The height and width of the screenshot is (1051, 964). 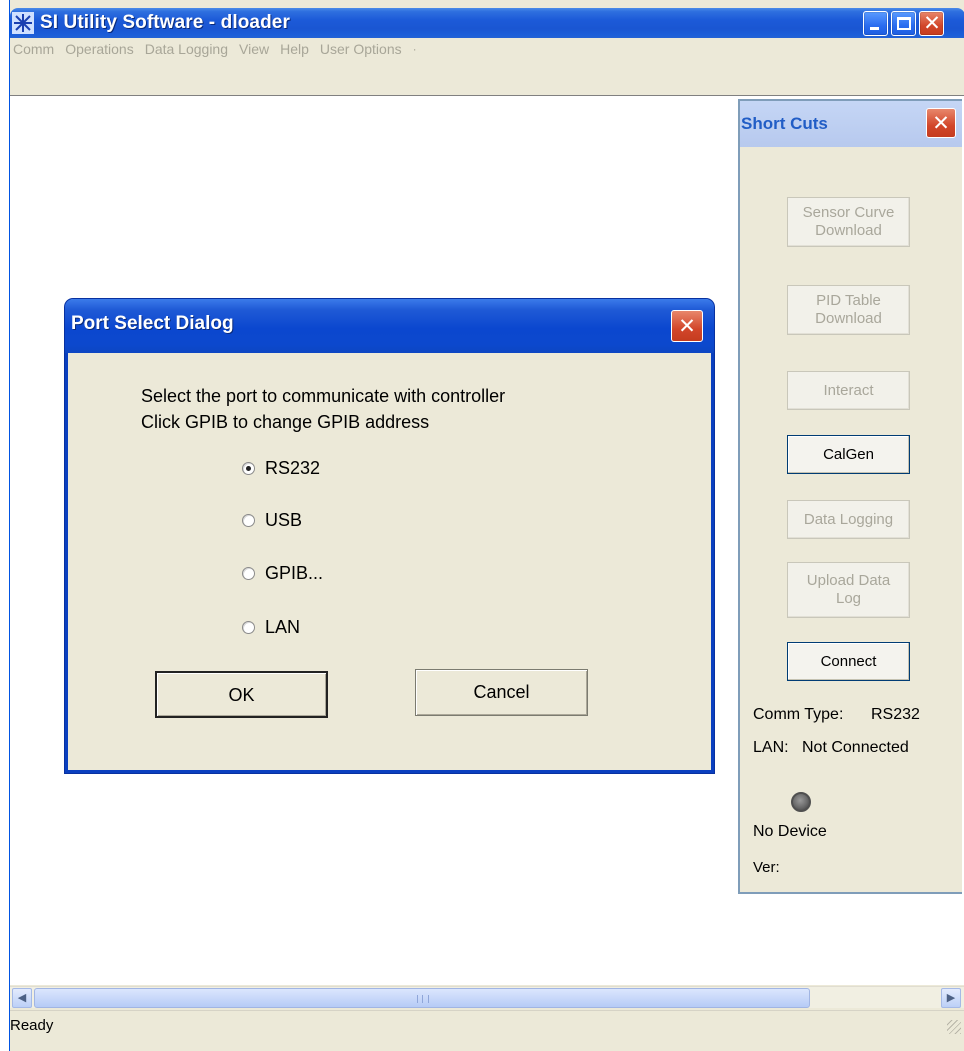 I want to click on lan-status-value: Not Connected, so click(x=855, y=747).